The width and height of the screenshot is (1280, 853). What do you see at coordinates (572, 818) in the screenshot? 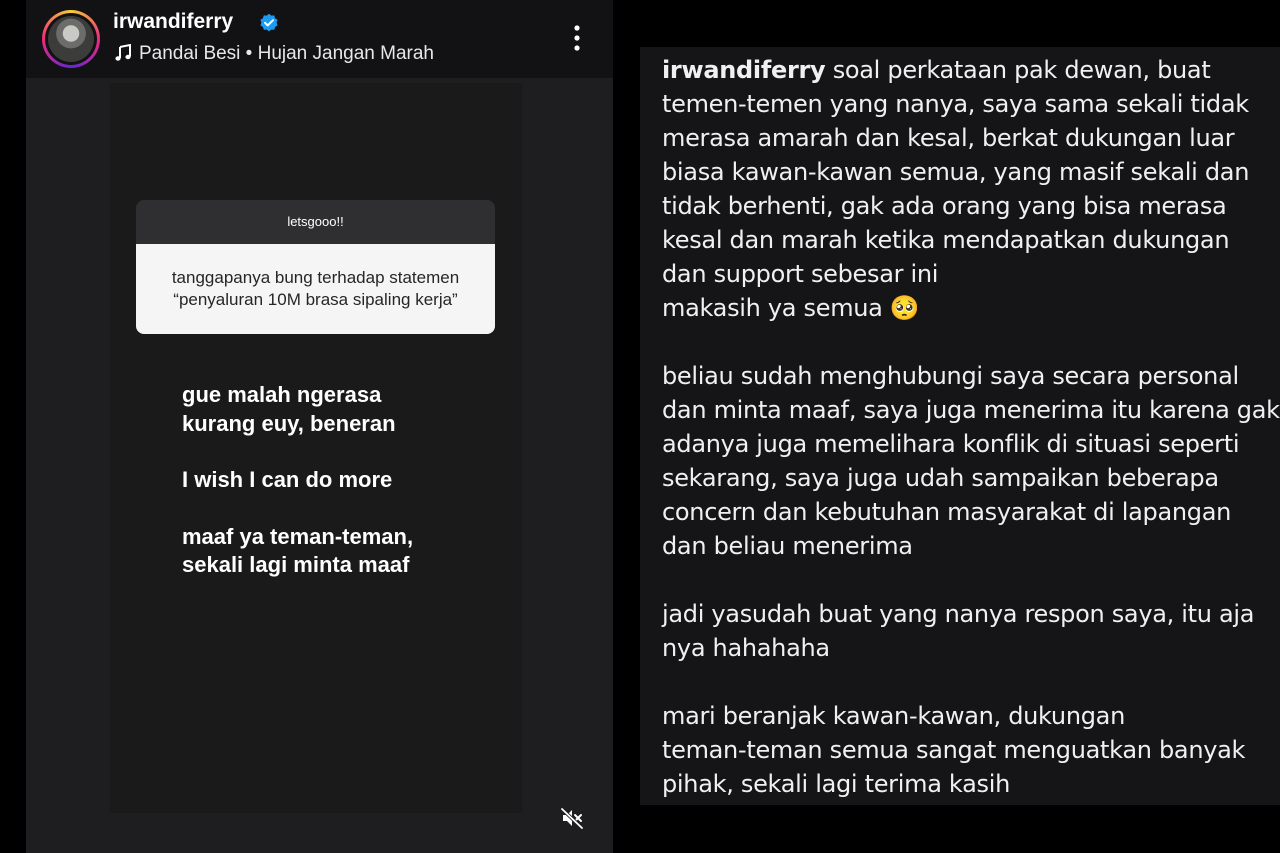
I see `muted-speaker-icon` at bounding box center [572, 818].